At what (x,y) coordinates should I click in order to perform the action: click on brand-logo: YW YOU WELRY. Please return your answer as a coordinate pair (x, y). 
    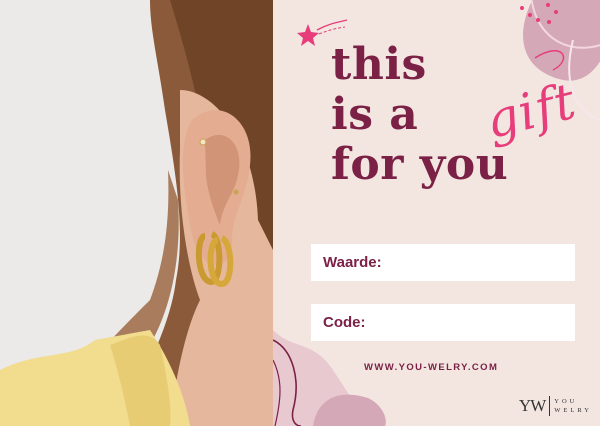
    Looking at the image, I should click on (555, 406).